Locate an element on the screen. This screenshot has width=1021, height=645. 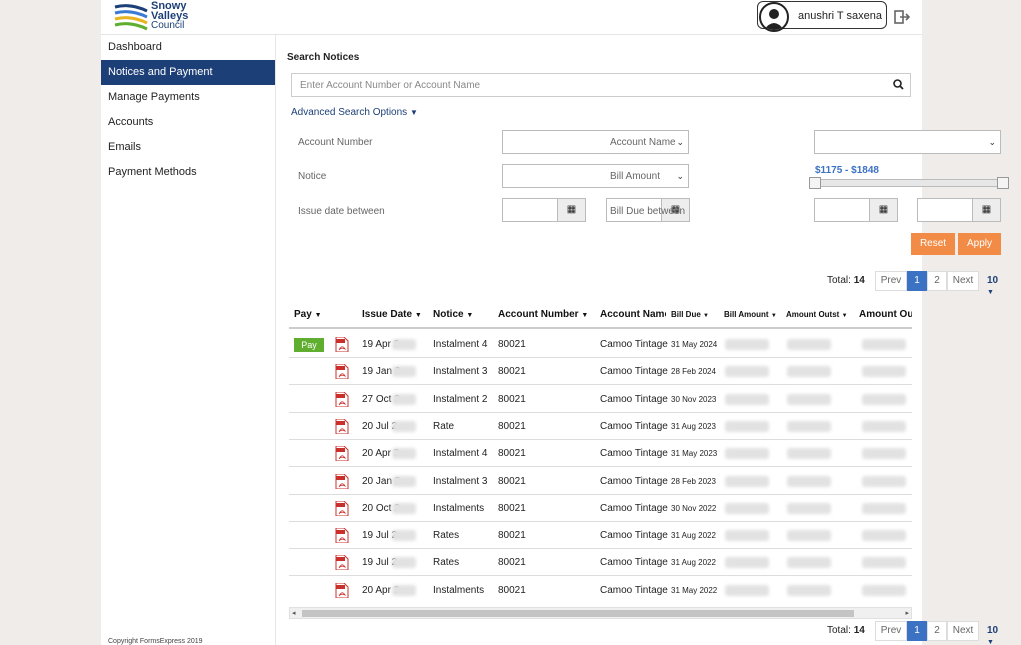
col-account-name: Account Name is located at coordinates (633, 314).